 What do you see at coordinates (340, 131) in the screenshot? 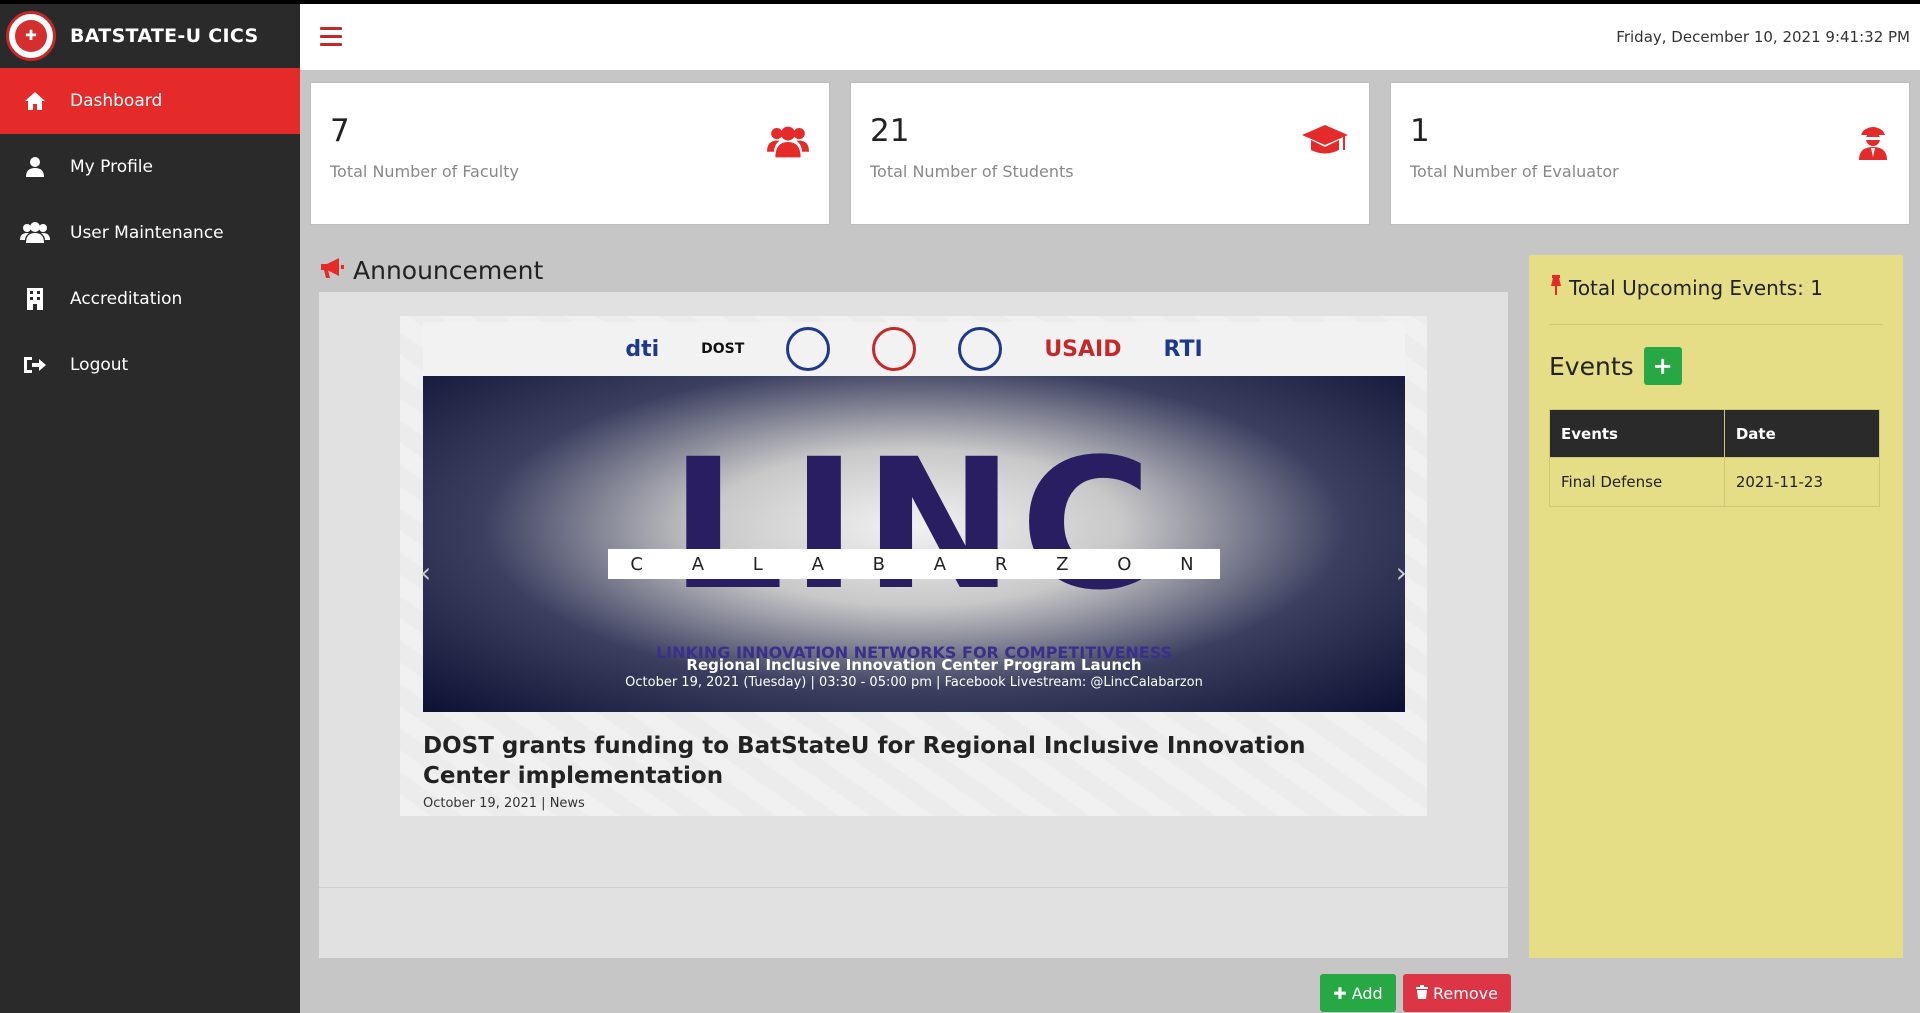
I see `faculty-count: 7` at bounding box center [340, 131].